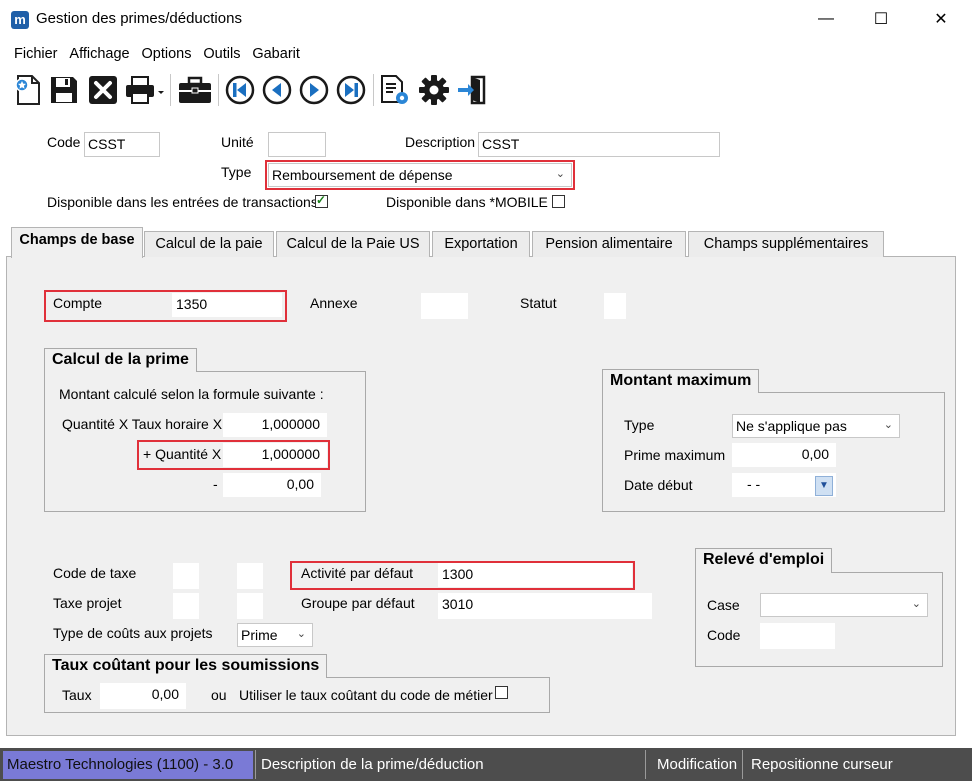 The width and height of the screenshot is (972, 781). Describe the element at coordinates (77, 242) in the screenshot. I see `tab-champs-de-base: Champs de base` at that location.